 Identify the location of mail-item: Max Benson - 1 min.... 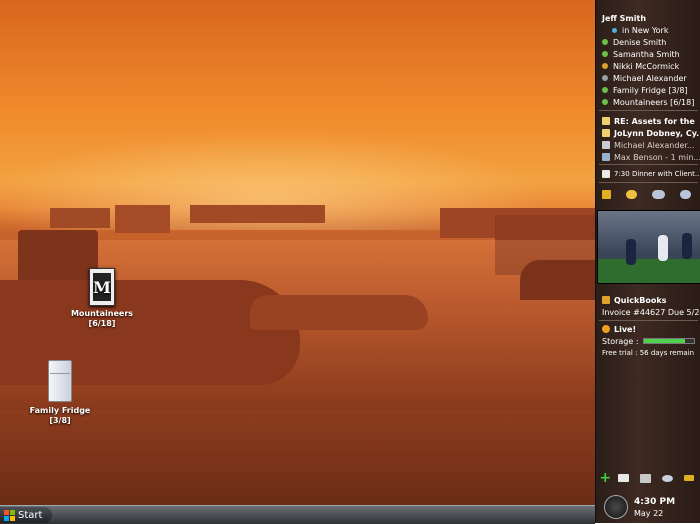
(648, 157).